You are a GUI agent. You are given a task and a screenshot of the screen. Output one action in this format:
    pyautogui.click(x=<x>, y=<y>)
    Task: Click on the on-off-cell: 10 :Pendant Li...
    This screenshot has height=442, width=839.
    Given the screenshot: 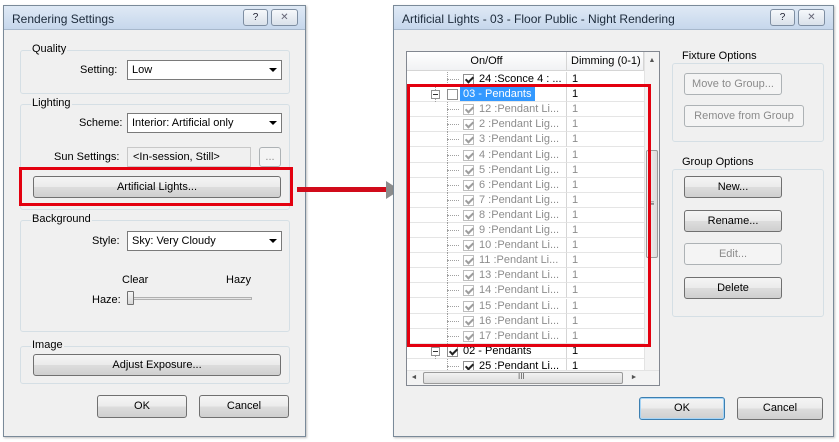 What is the action you would take?
    pyautogui.click(x=487, y=246)
    